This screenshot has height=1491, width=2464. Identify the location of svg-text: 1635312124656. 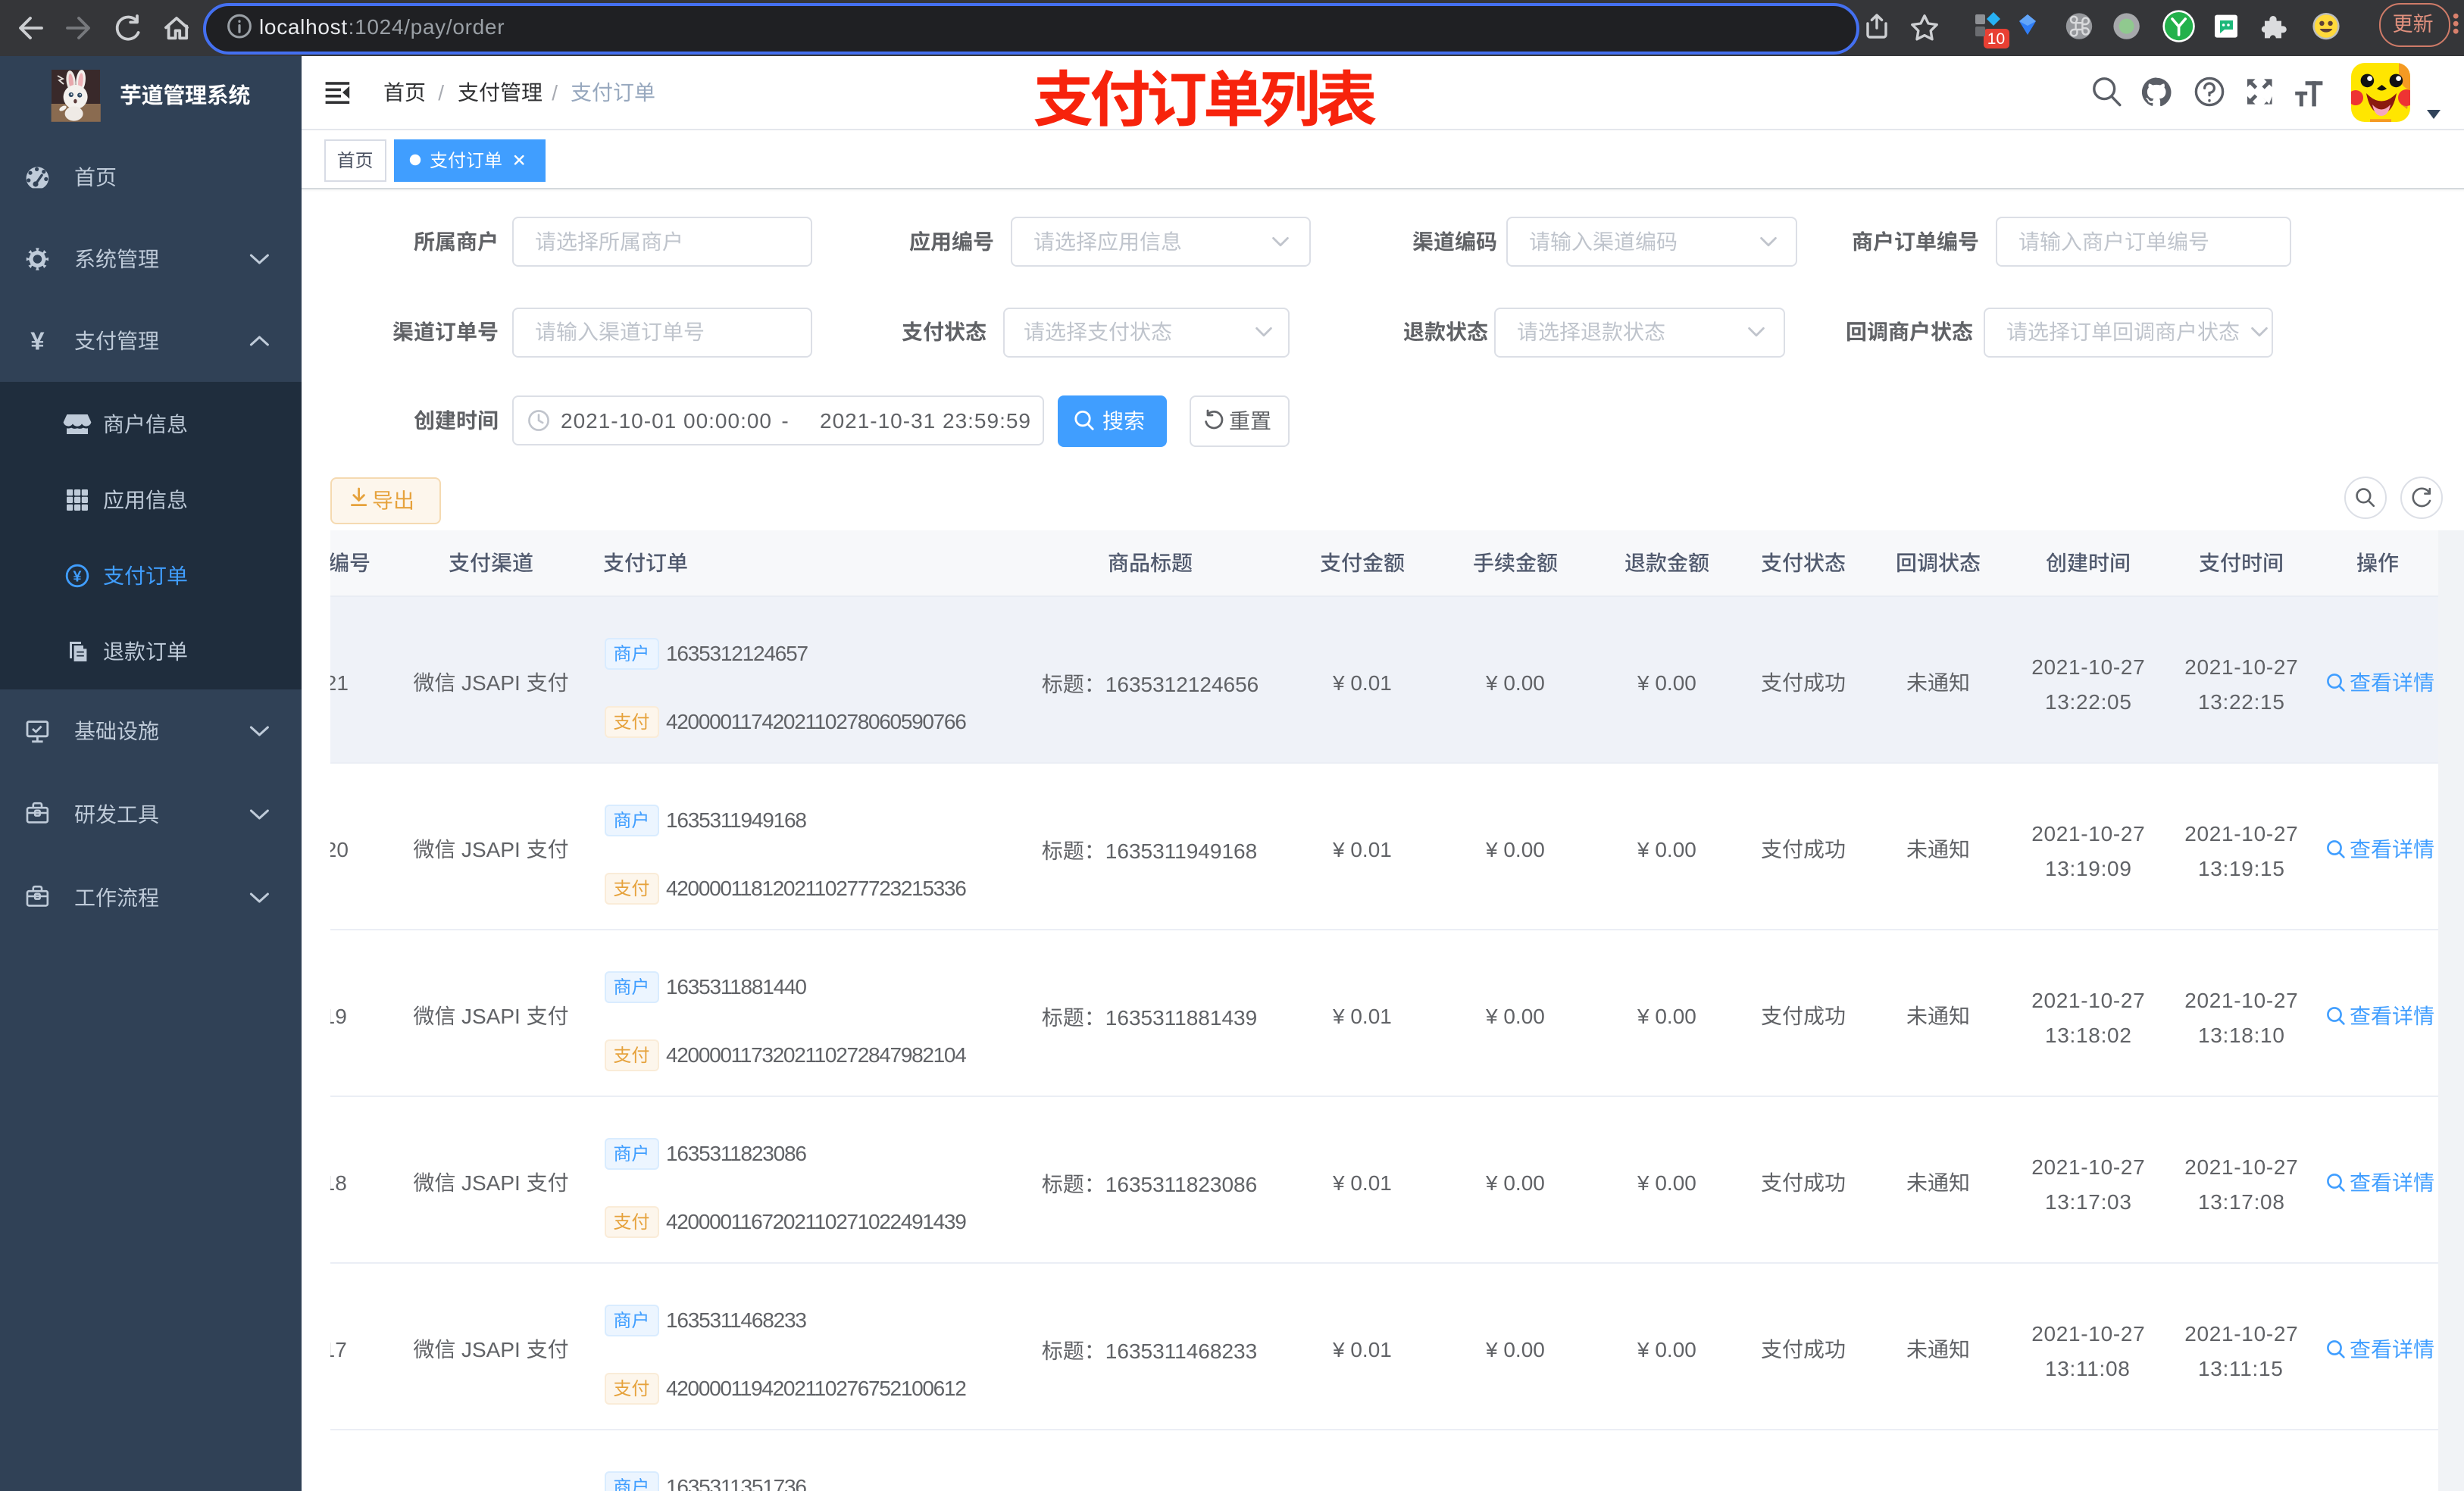
(1182, 684).